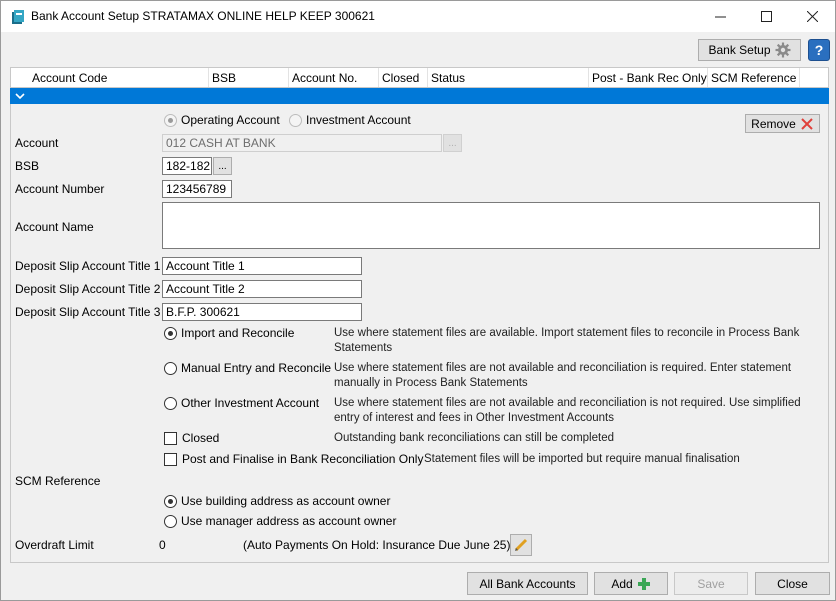 This screenshot has width=836, height=601. I want to click on bsb-label: BSB, so click(27, 166).